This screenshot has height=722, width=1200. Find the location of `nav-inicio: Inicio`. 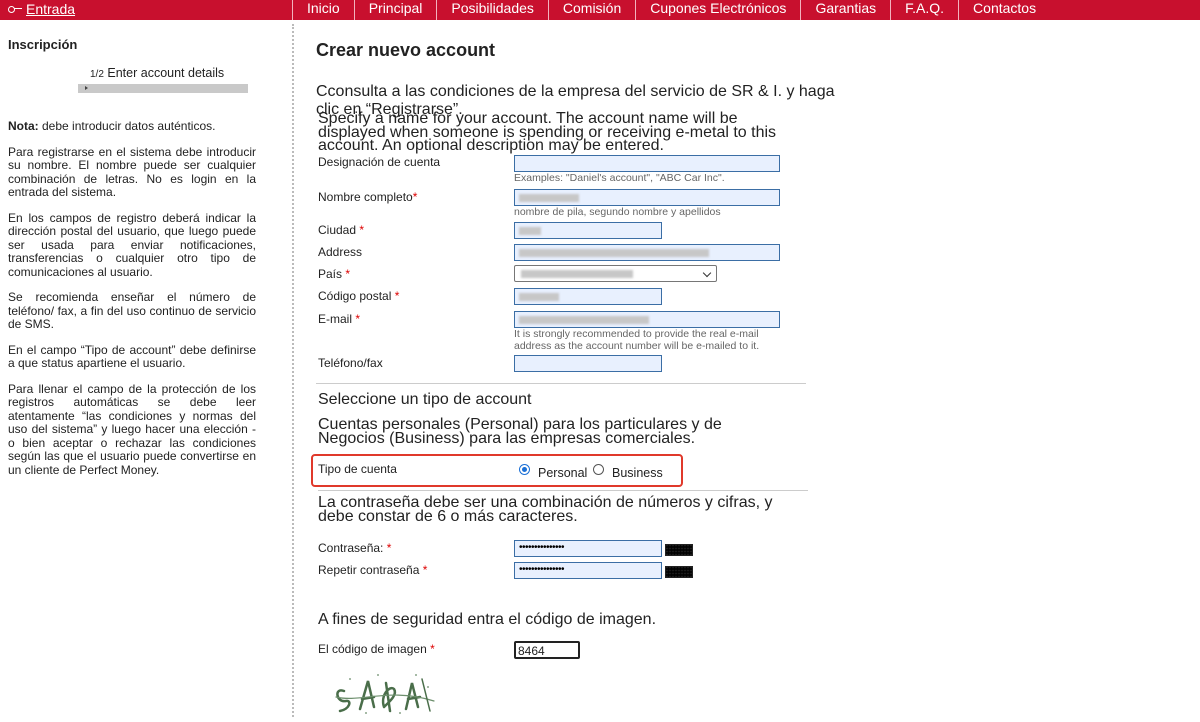

nav-inicio: Inicio is located at coordinates (323, 10).